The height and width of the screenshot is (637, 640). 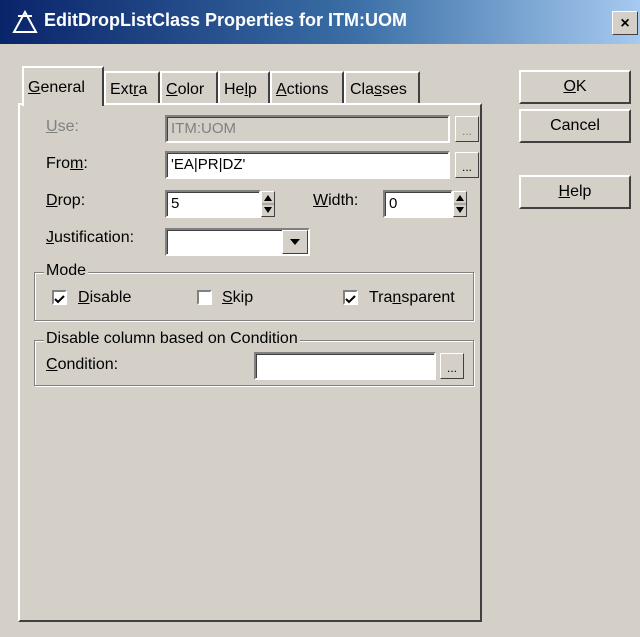 What do you see at coordinates (281, 89) in the screenshot?
I see `tab-mnemonic: A` at bounding box center [281, 89].